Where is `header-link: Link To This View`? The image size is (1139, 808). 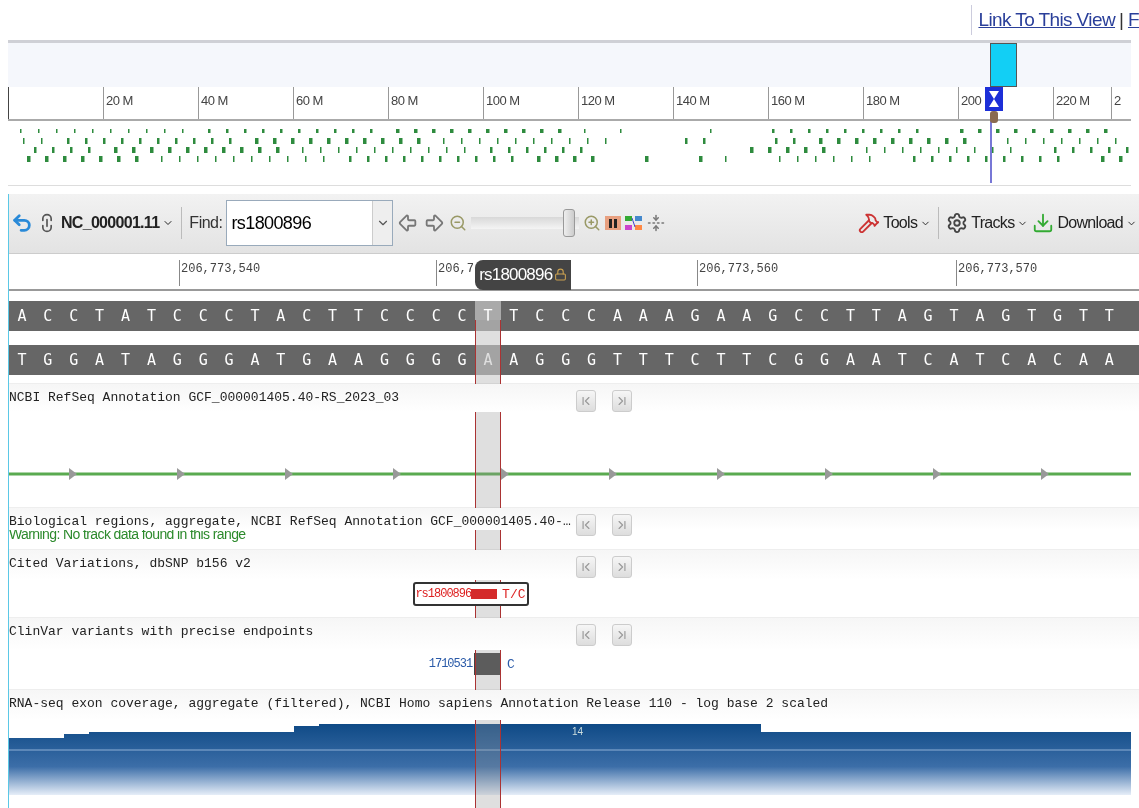
header-link: Link To This View is located at coordinates (1047, 20).